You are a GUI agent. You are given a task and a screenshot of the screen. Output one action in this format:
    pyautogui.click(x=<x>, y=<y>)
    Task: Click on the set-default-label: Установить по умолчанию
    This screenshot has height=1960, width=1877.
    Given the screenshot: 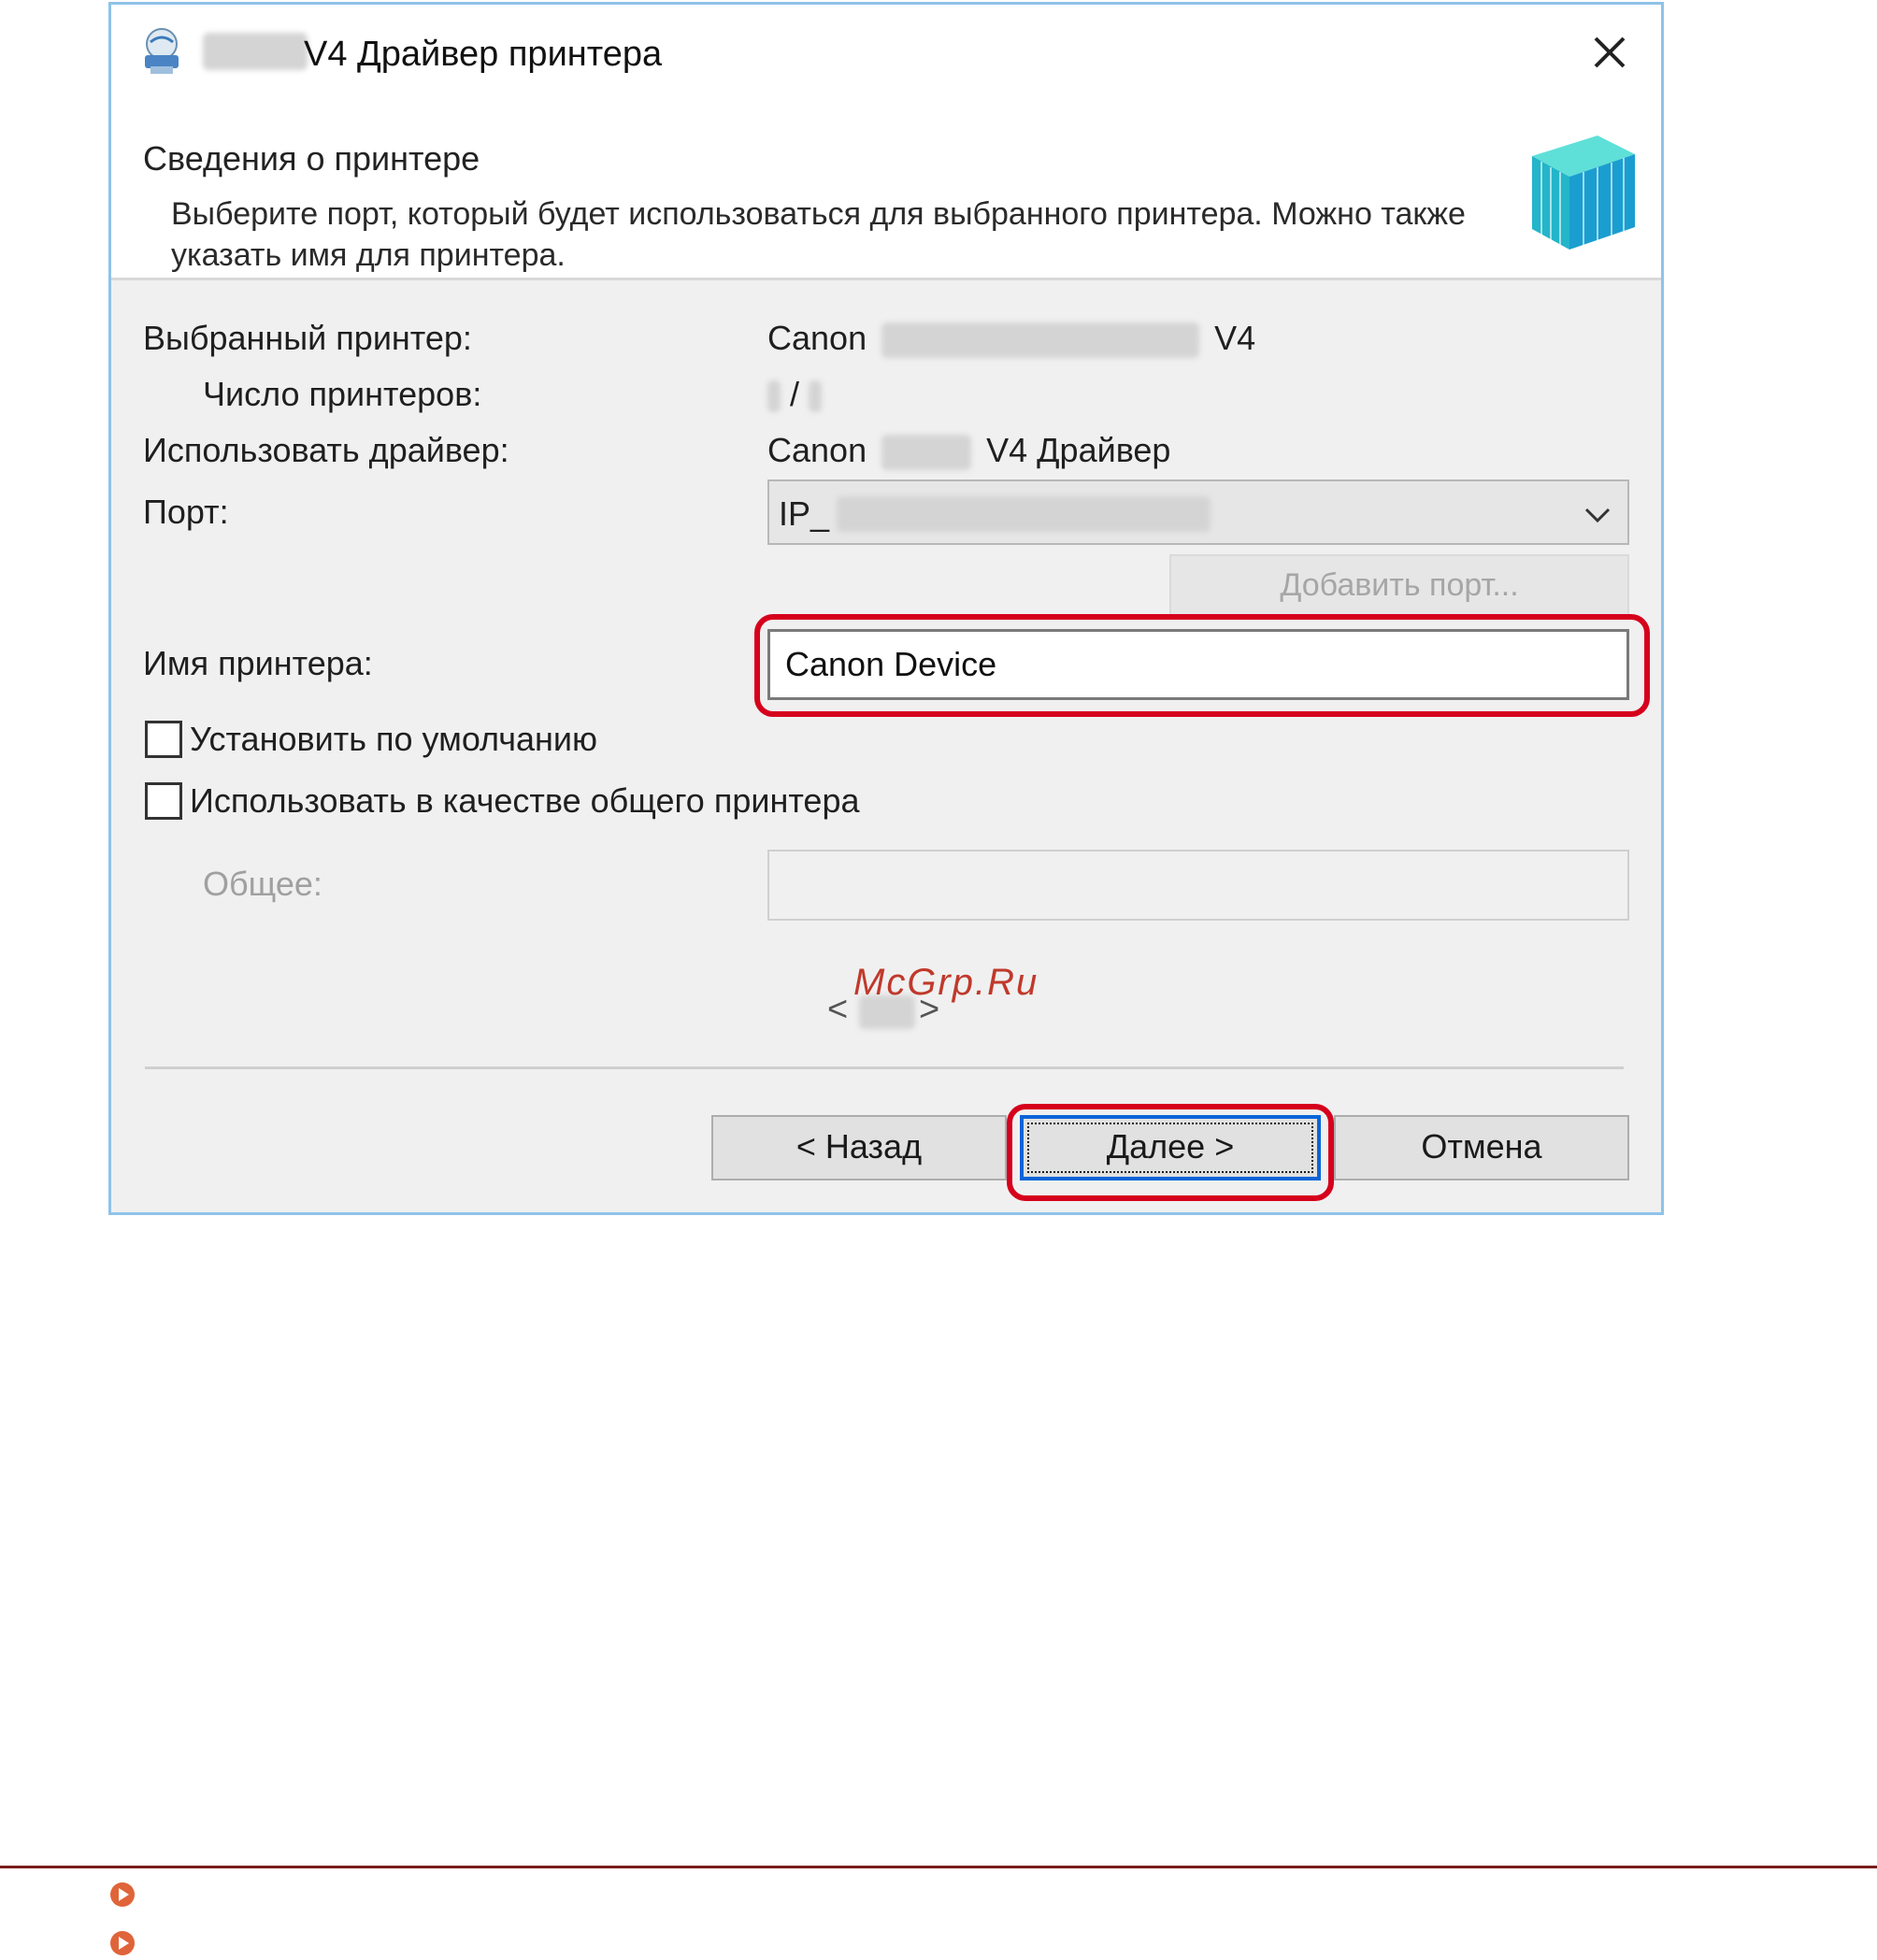 What is the action you would take?
    pyautogui.click(x=394, y=739)
    